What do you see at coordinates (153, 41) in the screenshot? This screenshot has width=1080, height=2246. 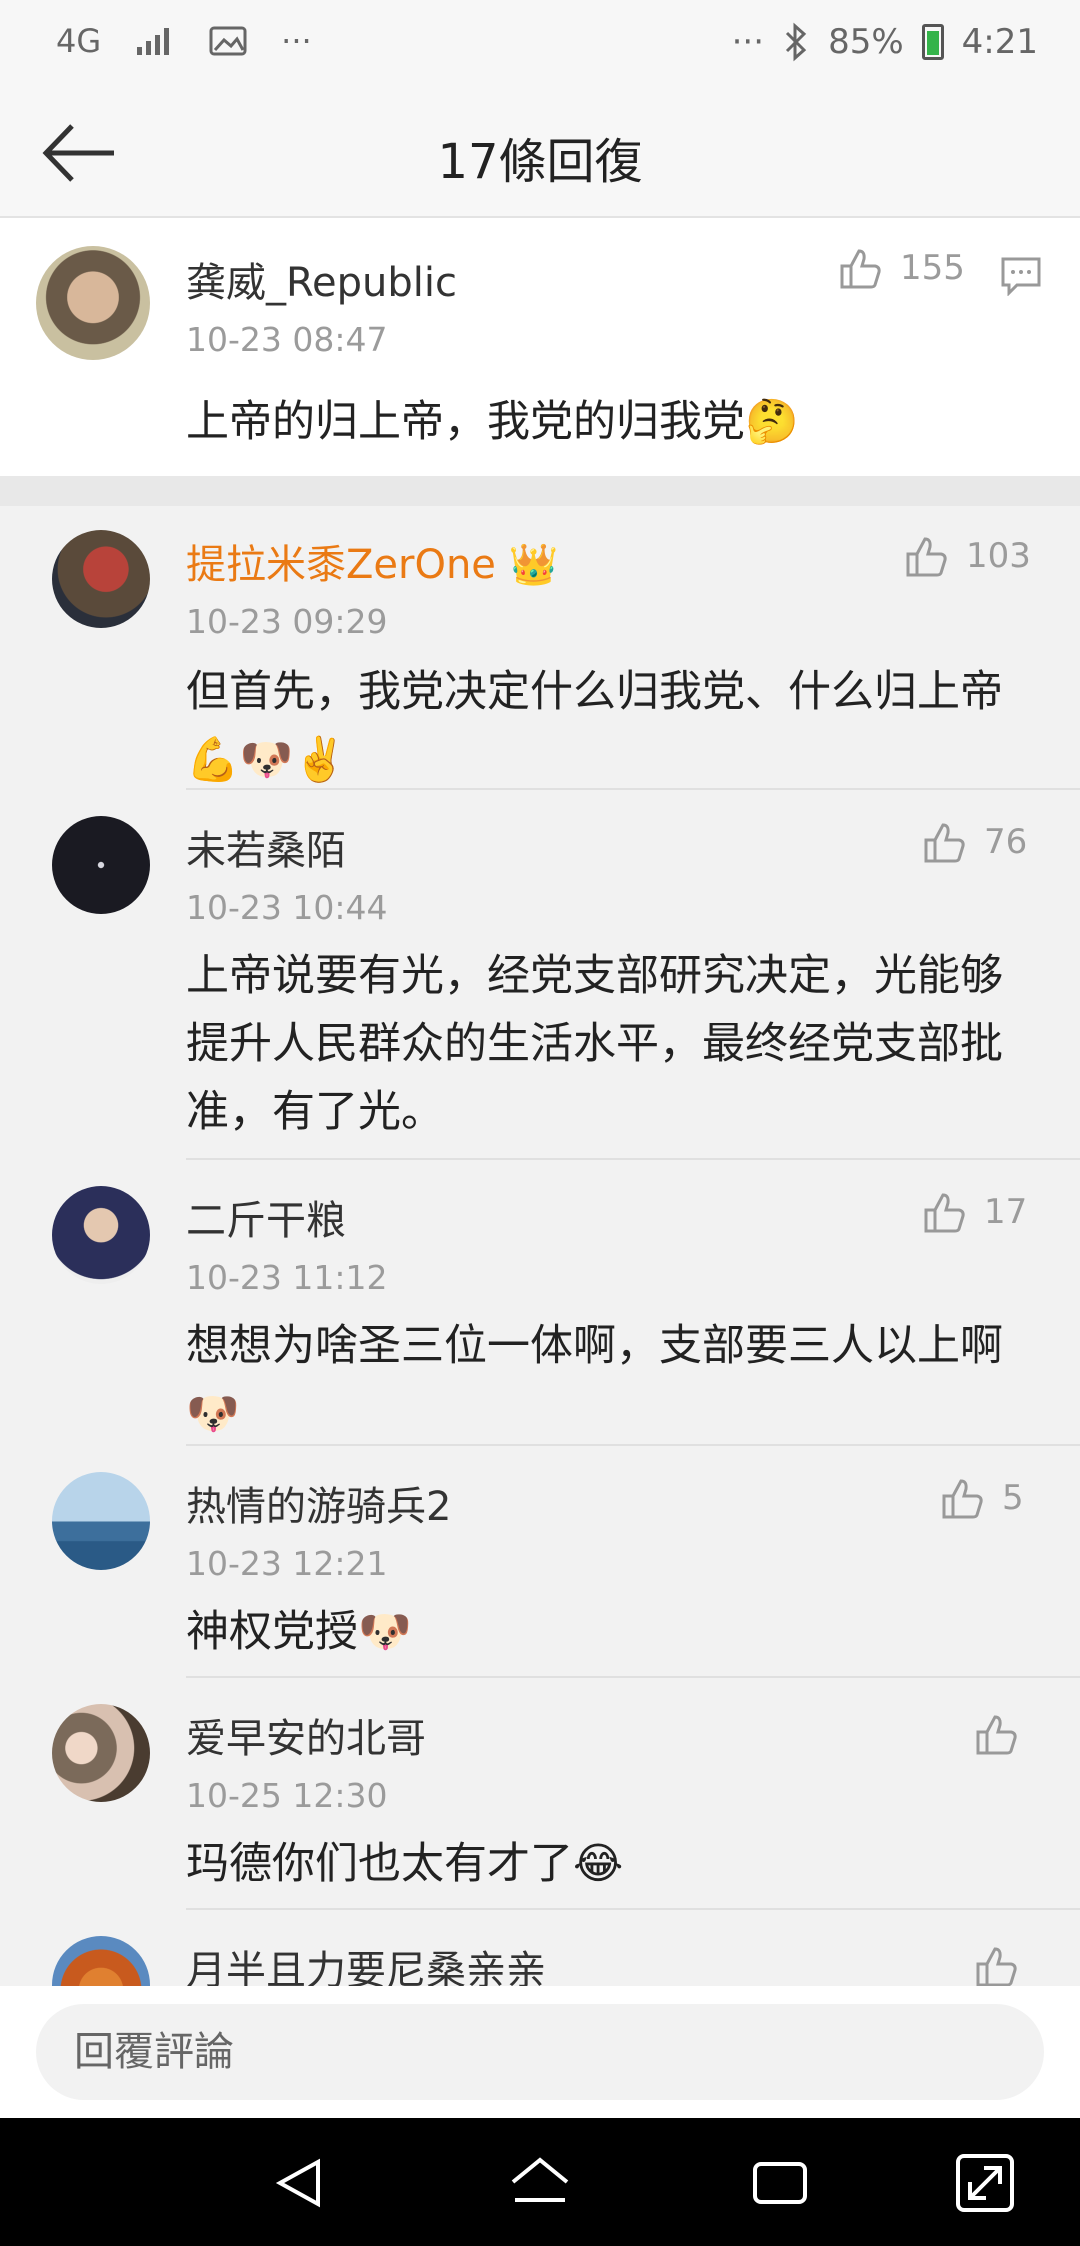 I see `signal-icon` at bounding box center [153, 41].